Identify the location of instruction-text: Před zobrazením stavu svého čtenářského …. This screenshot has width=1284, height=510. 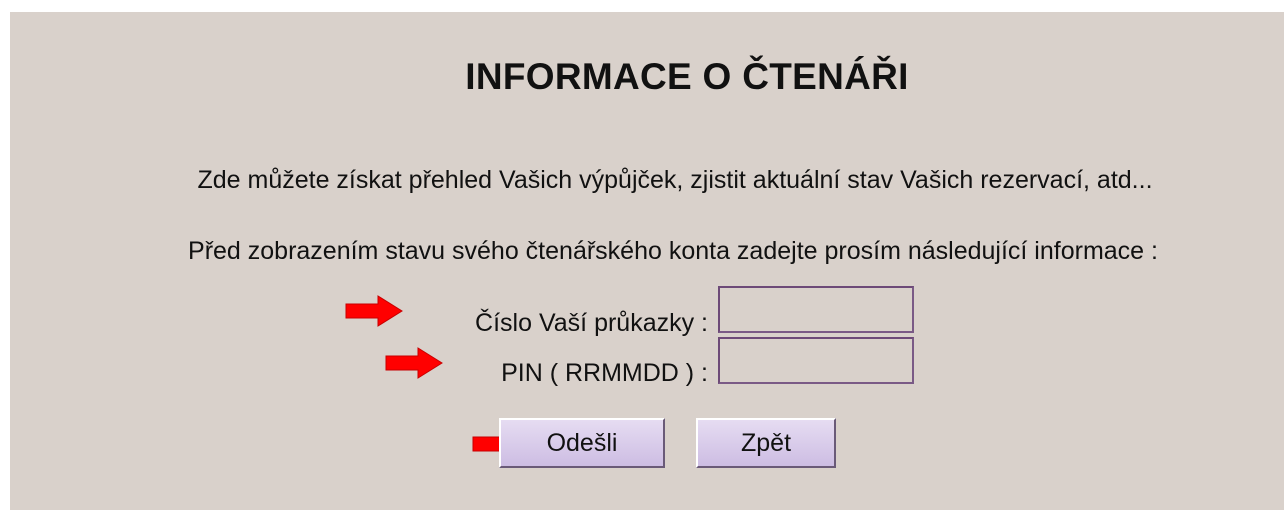
(673, 251).